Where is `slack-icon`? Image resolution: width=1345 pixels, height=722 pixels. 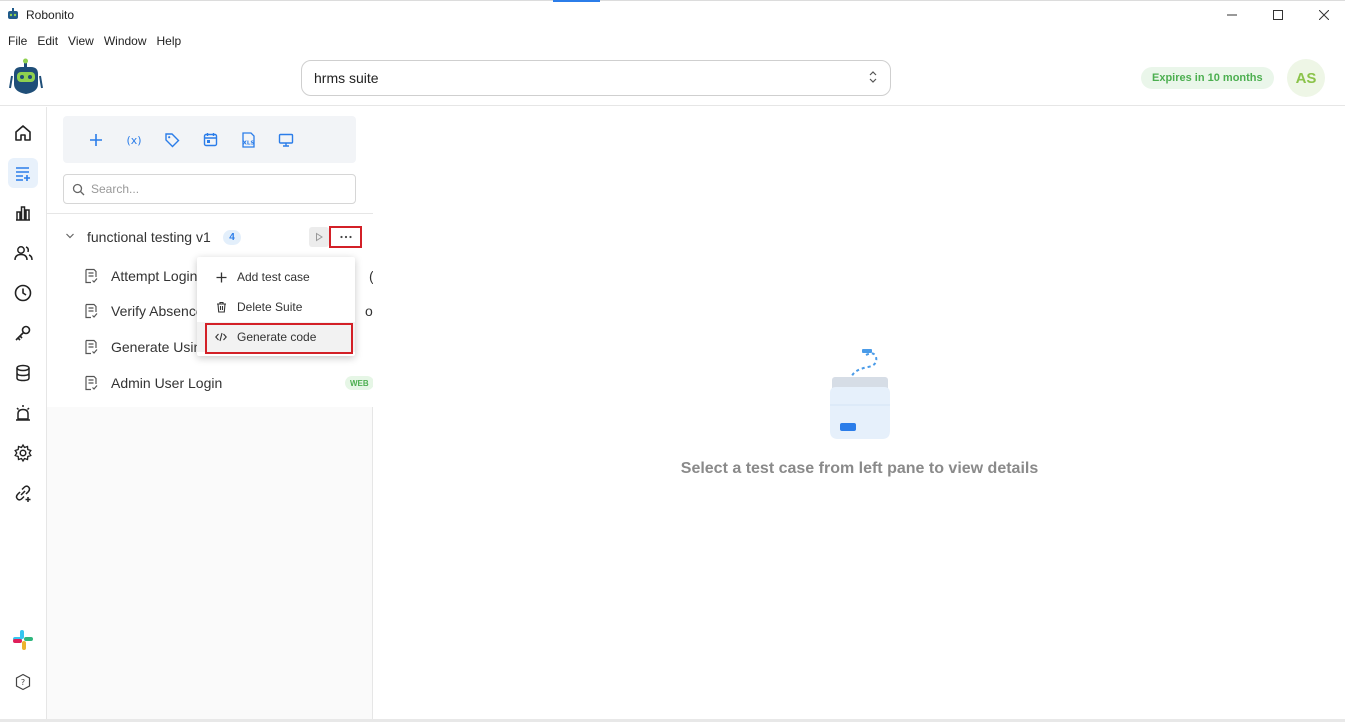 slack-icon is located at coordinates (23, 640).